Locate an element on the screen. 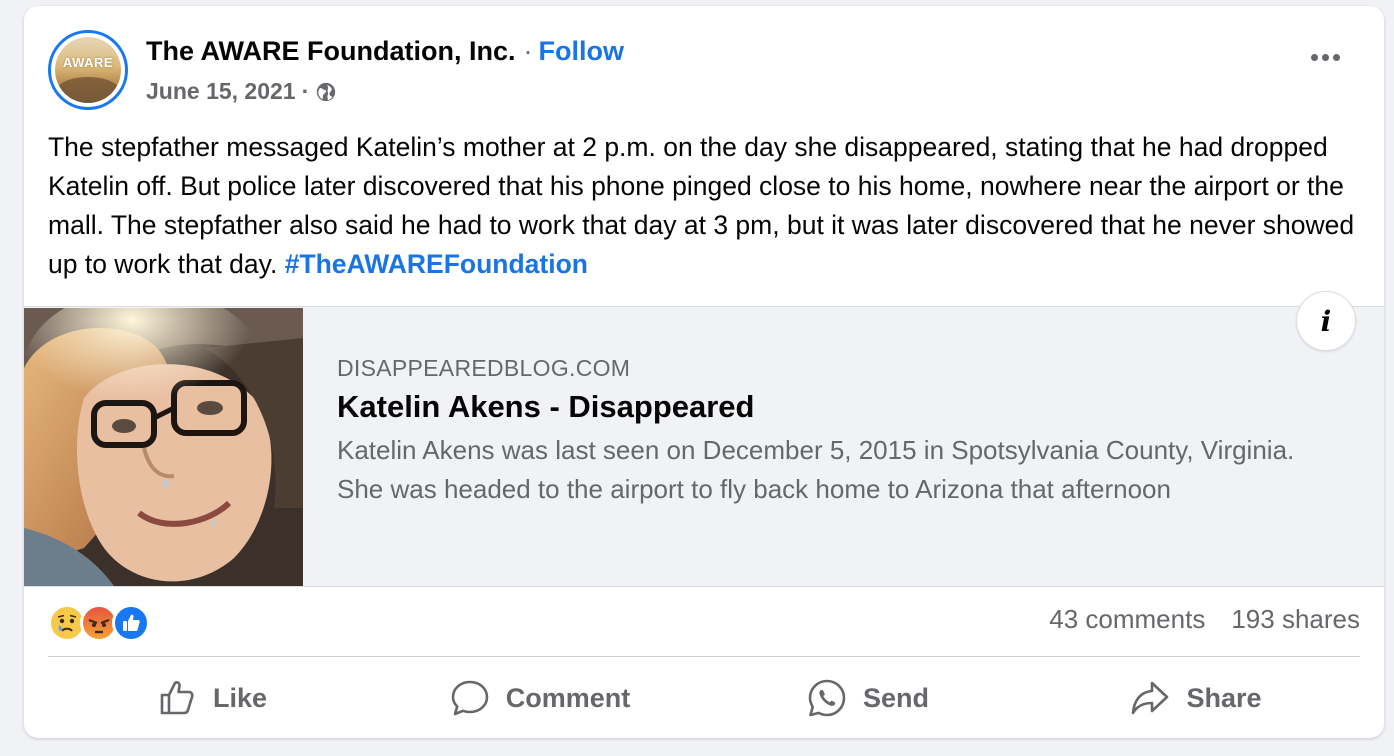  share-button: Share is located at coordinates (1196, 698).